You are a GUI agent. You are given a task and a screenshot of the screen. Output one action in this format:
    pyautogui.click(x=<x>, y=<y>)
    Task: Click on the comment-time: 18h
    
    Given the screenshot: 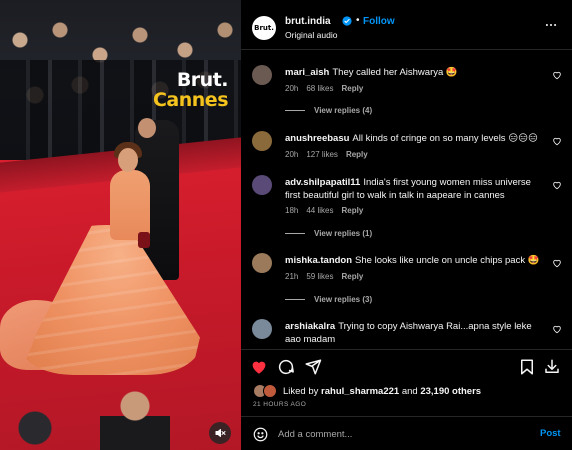 What is the action you would take?
    pyautogui.click(x=292, y=210)
    